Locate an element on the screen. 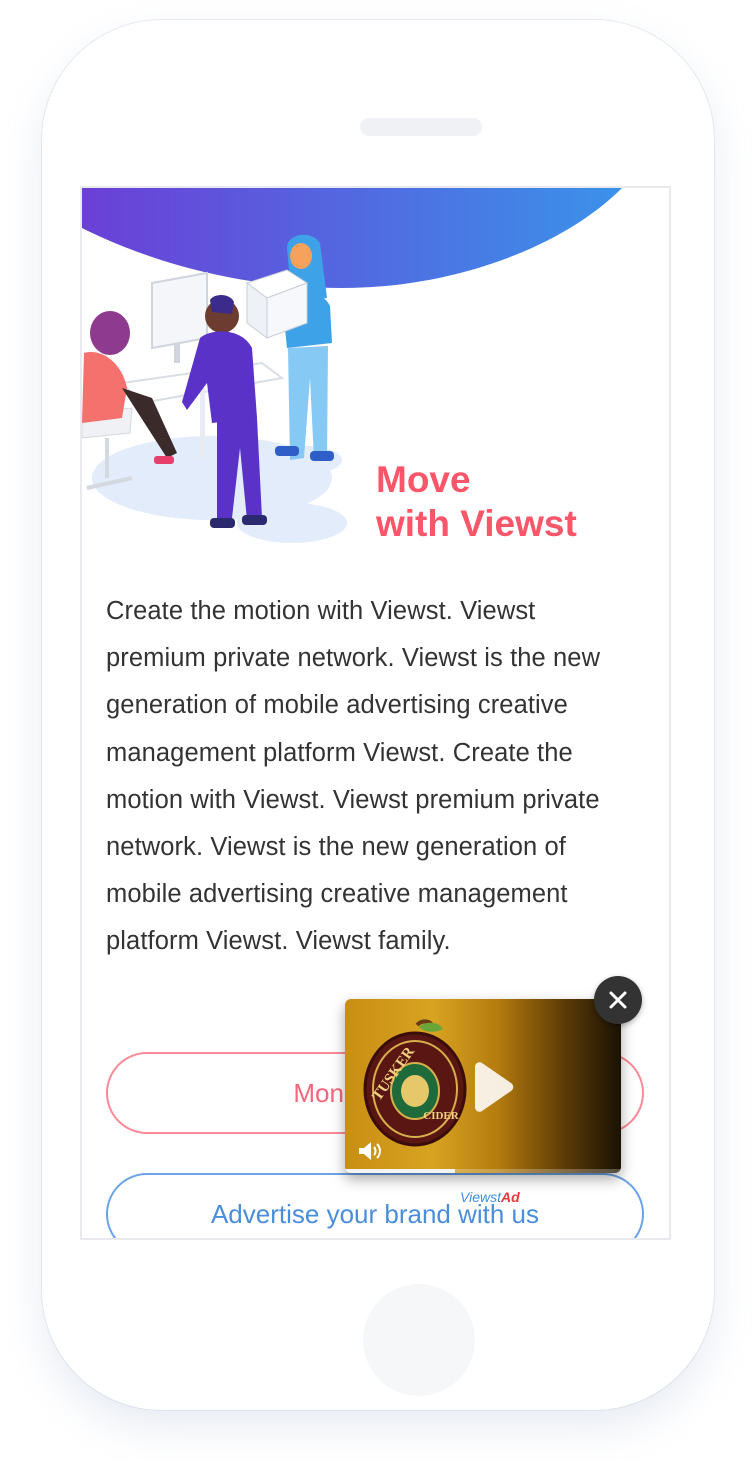 The height and width of the screenshot is (1461, 756). hero-gradient-wave is located at coordinates (352, 238).